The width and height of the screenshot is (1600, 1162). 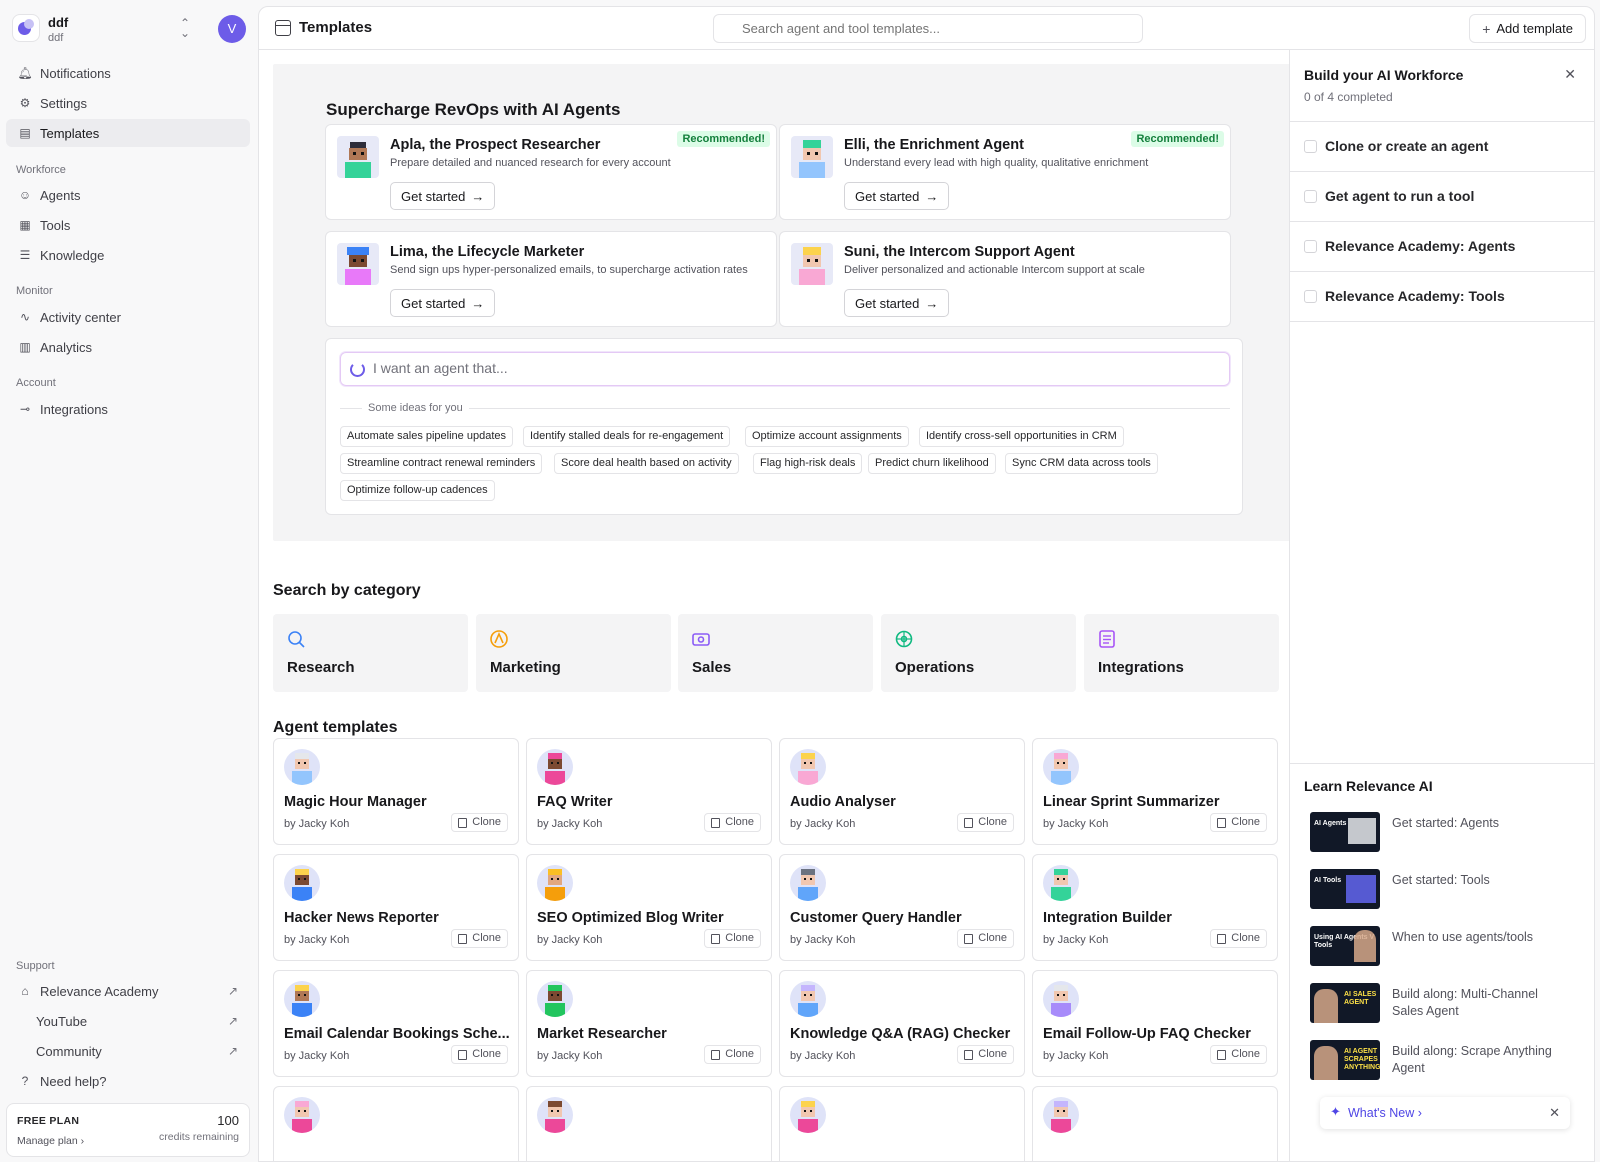 I want to click on arrow-right-icon: →, so click(x=478, y=196).